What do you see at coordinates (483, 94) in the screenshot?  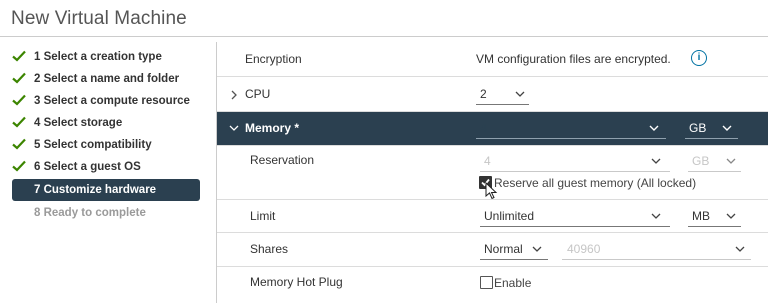 I see `cpu-select: 2` at bounding box center [483, 94].